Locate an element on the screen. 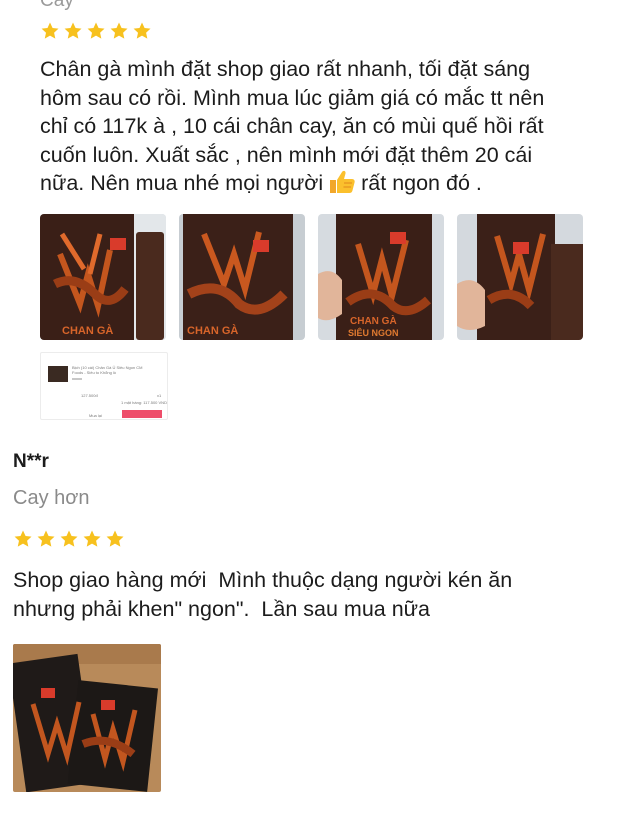 The height and width of the screenshot is (832, 624). product-box-photo is located at coordinates (87, 718).